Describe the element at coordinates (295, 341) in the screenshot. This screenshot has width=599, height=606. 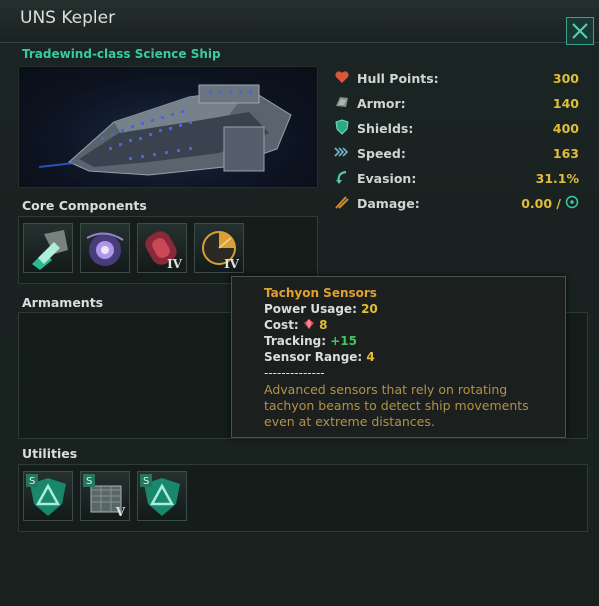
I see `tracking-label: Tracking:` at that location.